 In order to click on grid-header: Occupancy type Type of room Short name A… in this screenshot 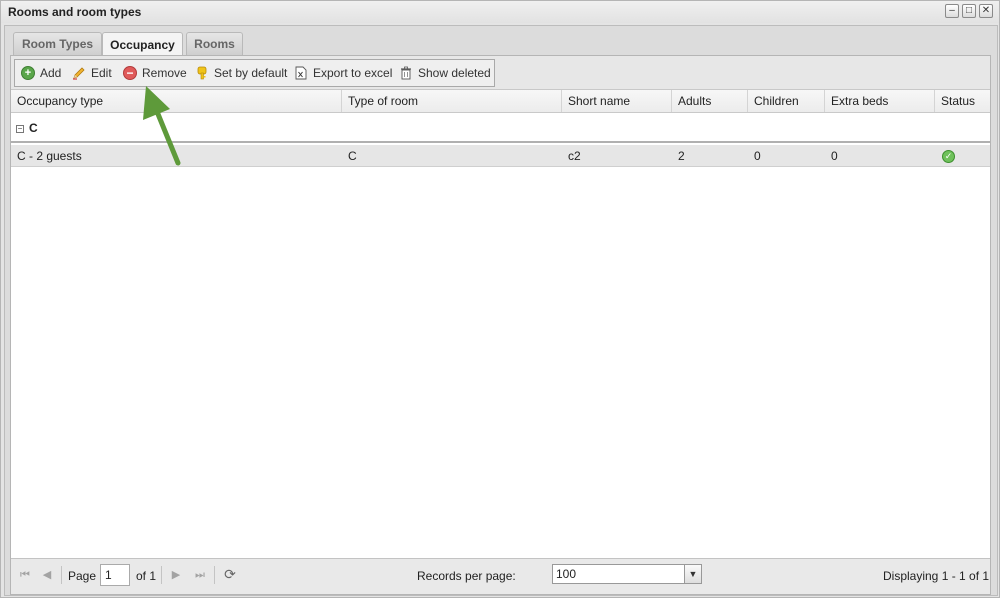, I will do `click(500, 101)`.